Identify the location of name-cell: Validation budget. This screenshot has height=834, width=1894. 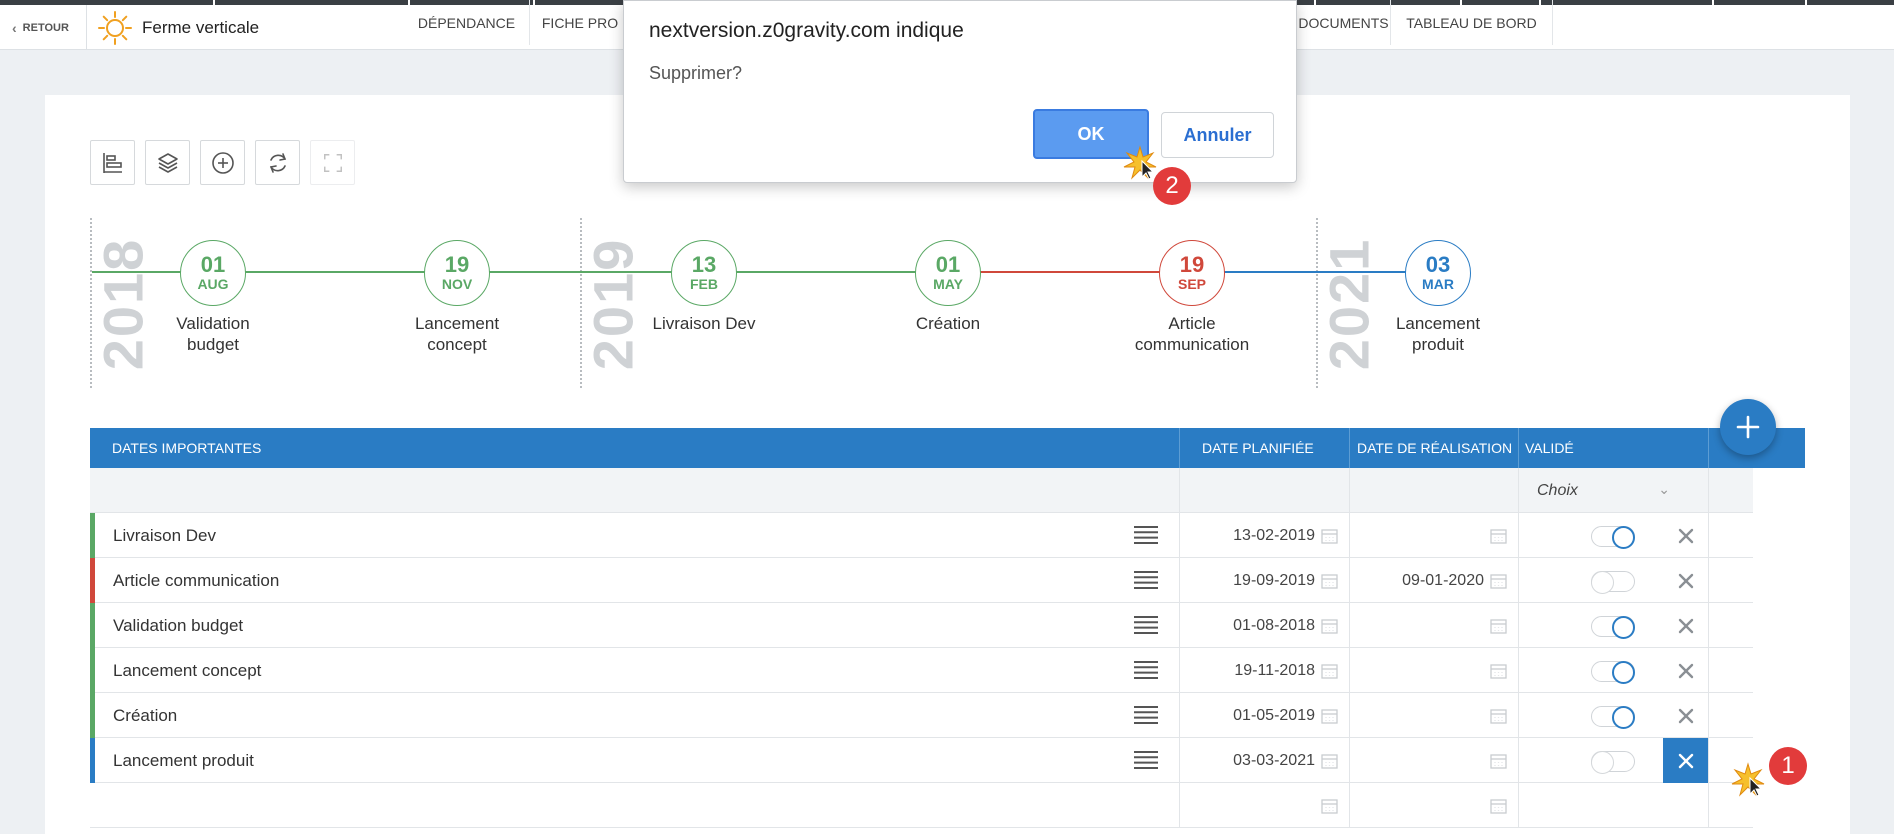
(635, 625).